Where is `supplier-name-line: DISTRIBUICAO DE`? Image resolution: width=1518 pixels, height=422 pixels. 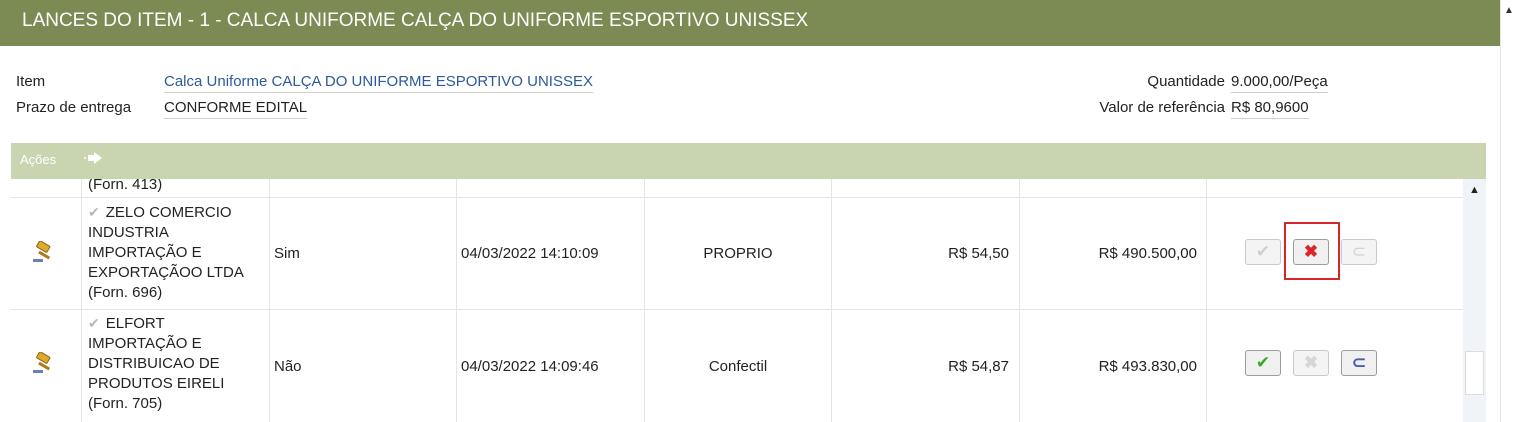 supplier-name-line: DISTRIBUICAO DE is located at coordinates (154, 363).